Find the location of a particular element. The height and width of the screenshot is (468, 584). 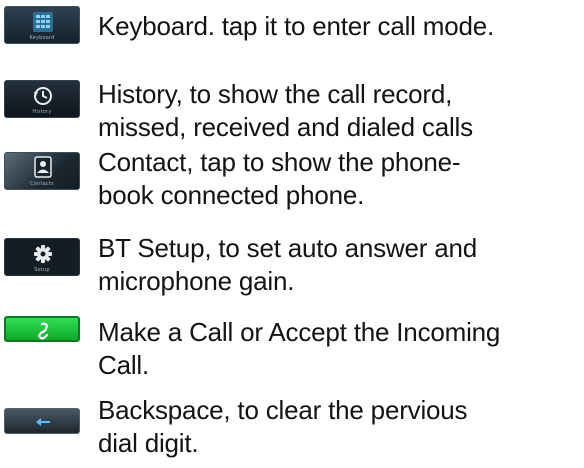

history-icon-label: History is located at coordinates (42, 112).